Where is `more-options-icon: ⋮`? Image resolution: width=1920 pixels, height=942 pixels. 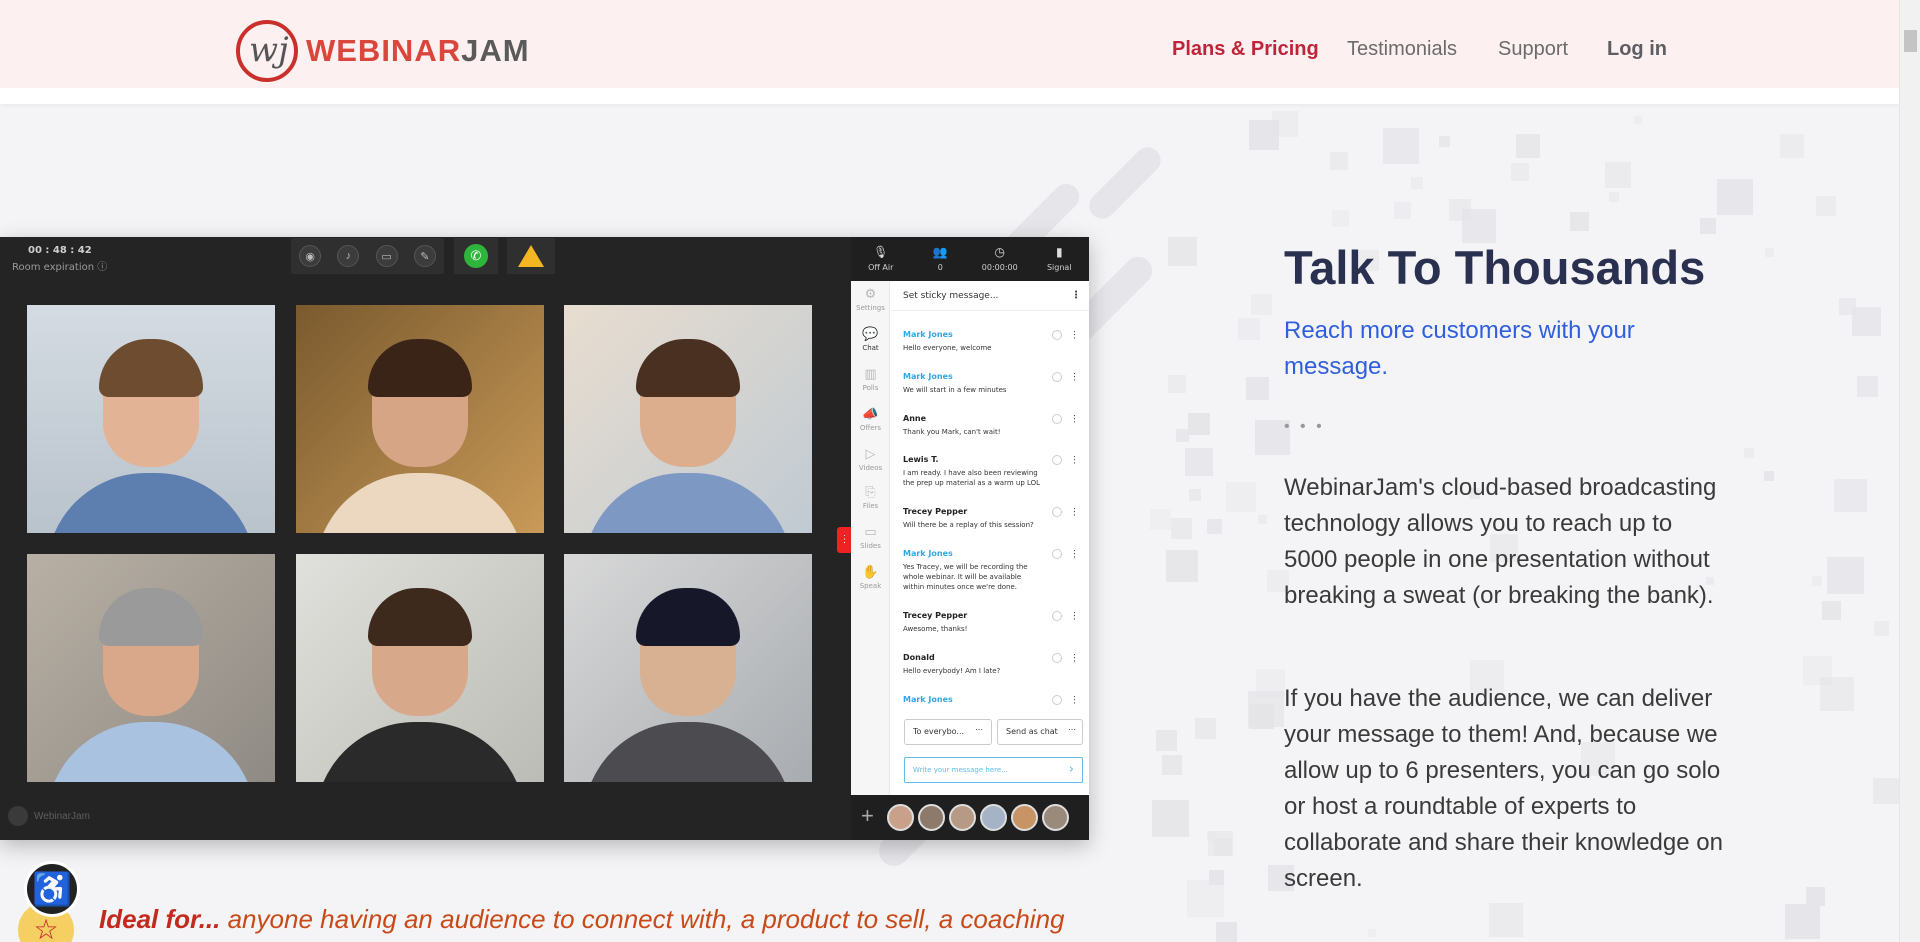 more-options-icon: ⋮ is located at coordinates (1076, 295).